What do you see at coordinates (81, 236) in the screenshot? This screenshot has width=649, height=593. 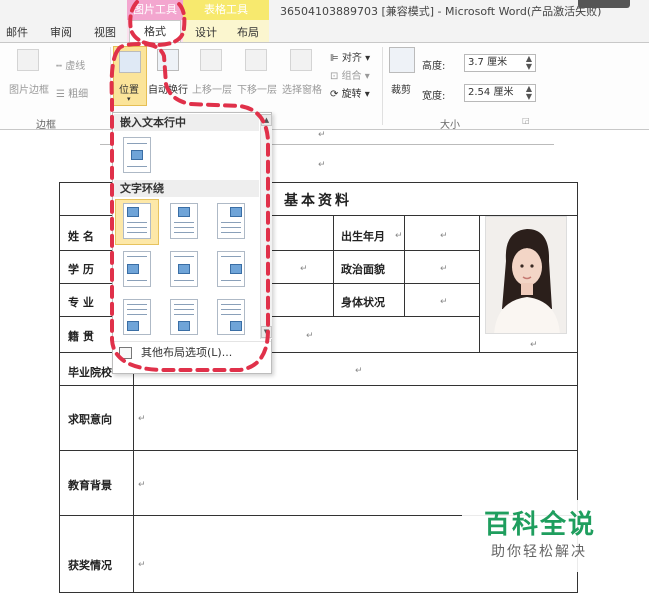 I see `label-name: 姓 名` at bounding box center [81, 236].